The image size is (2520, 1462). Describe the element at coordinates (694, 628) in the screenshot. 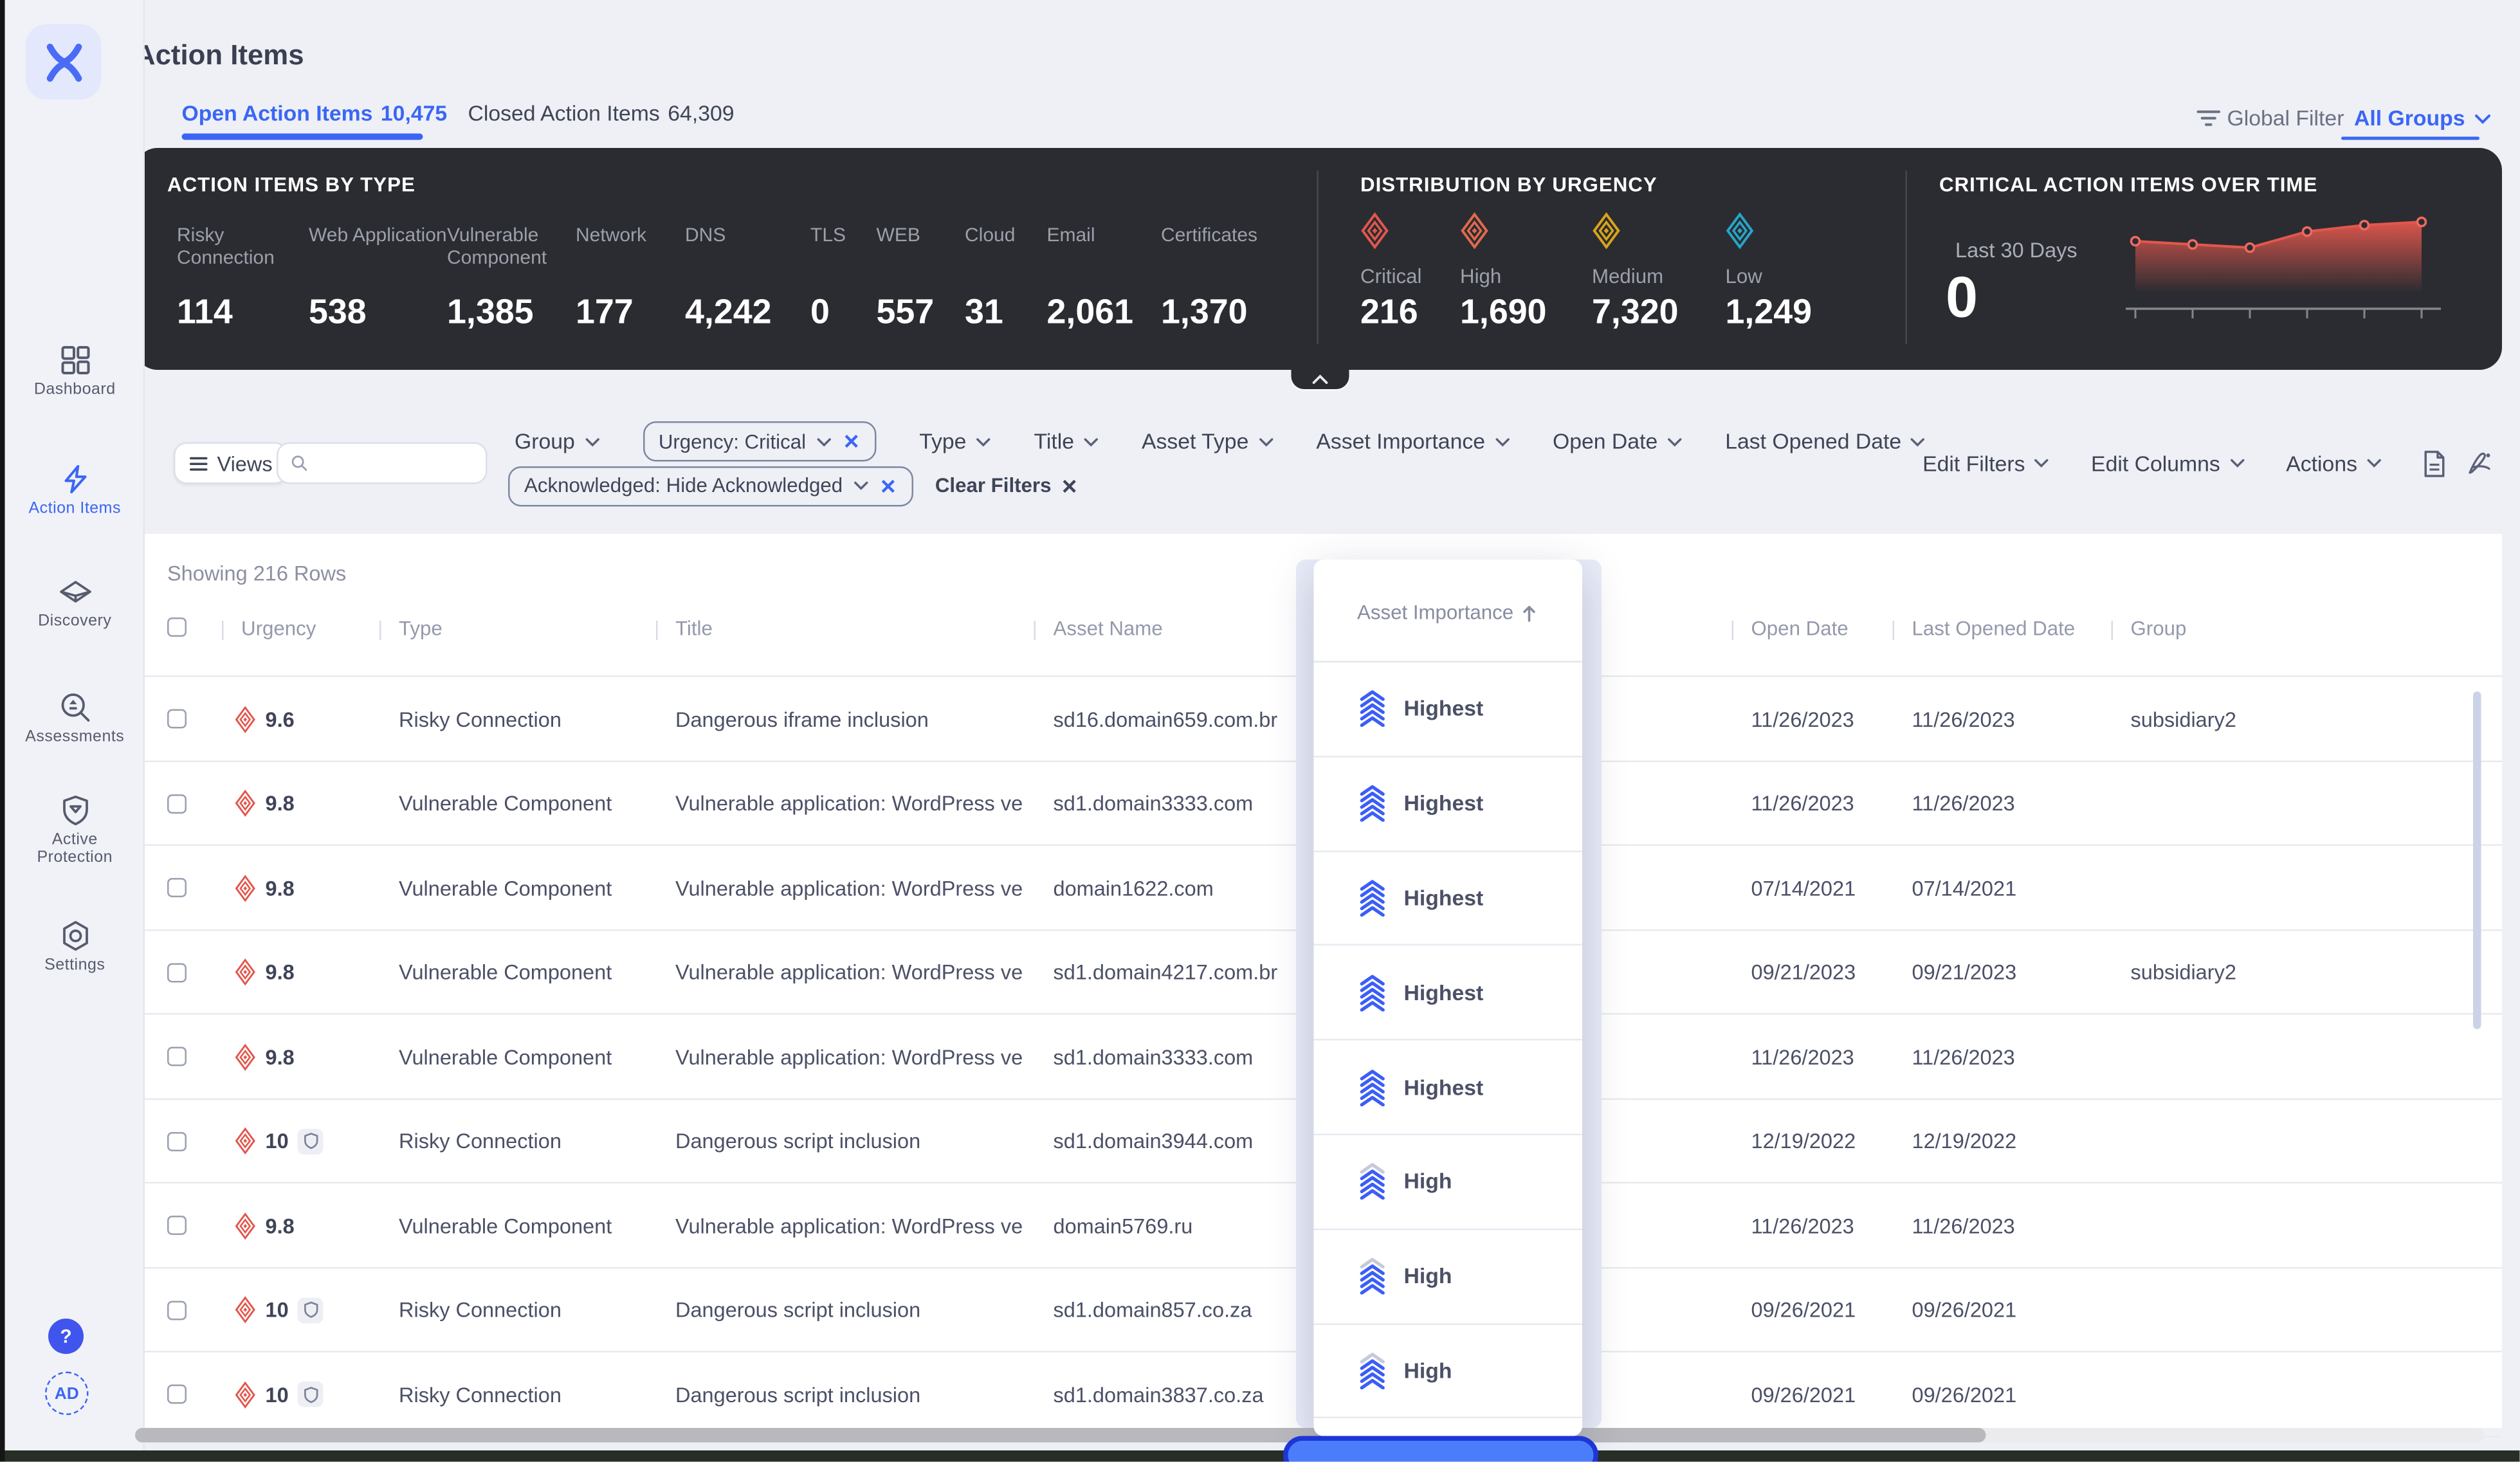

I see `column-header-title: Title` at that location.